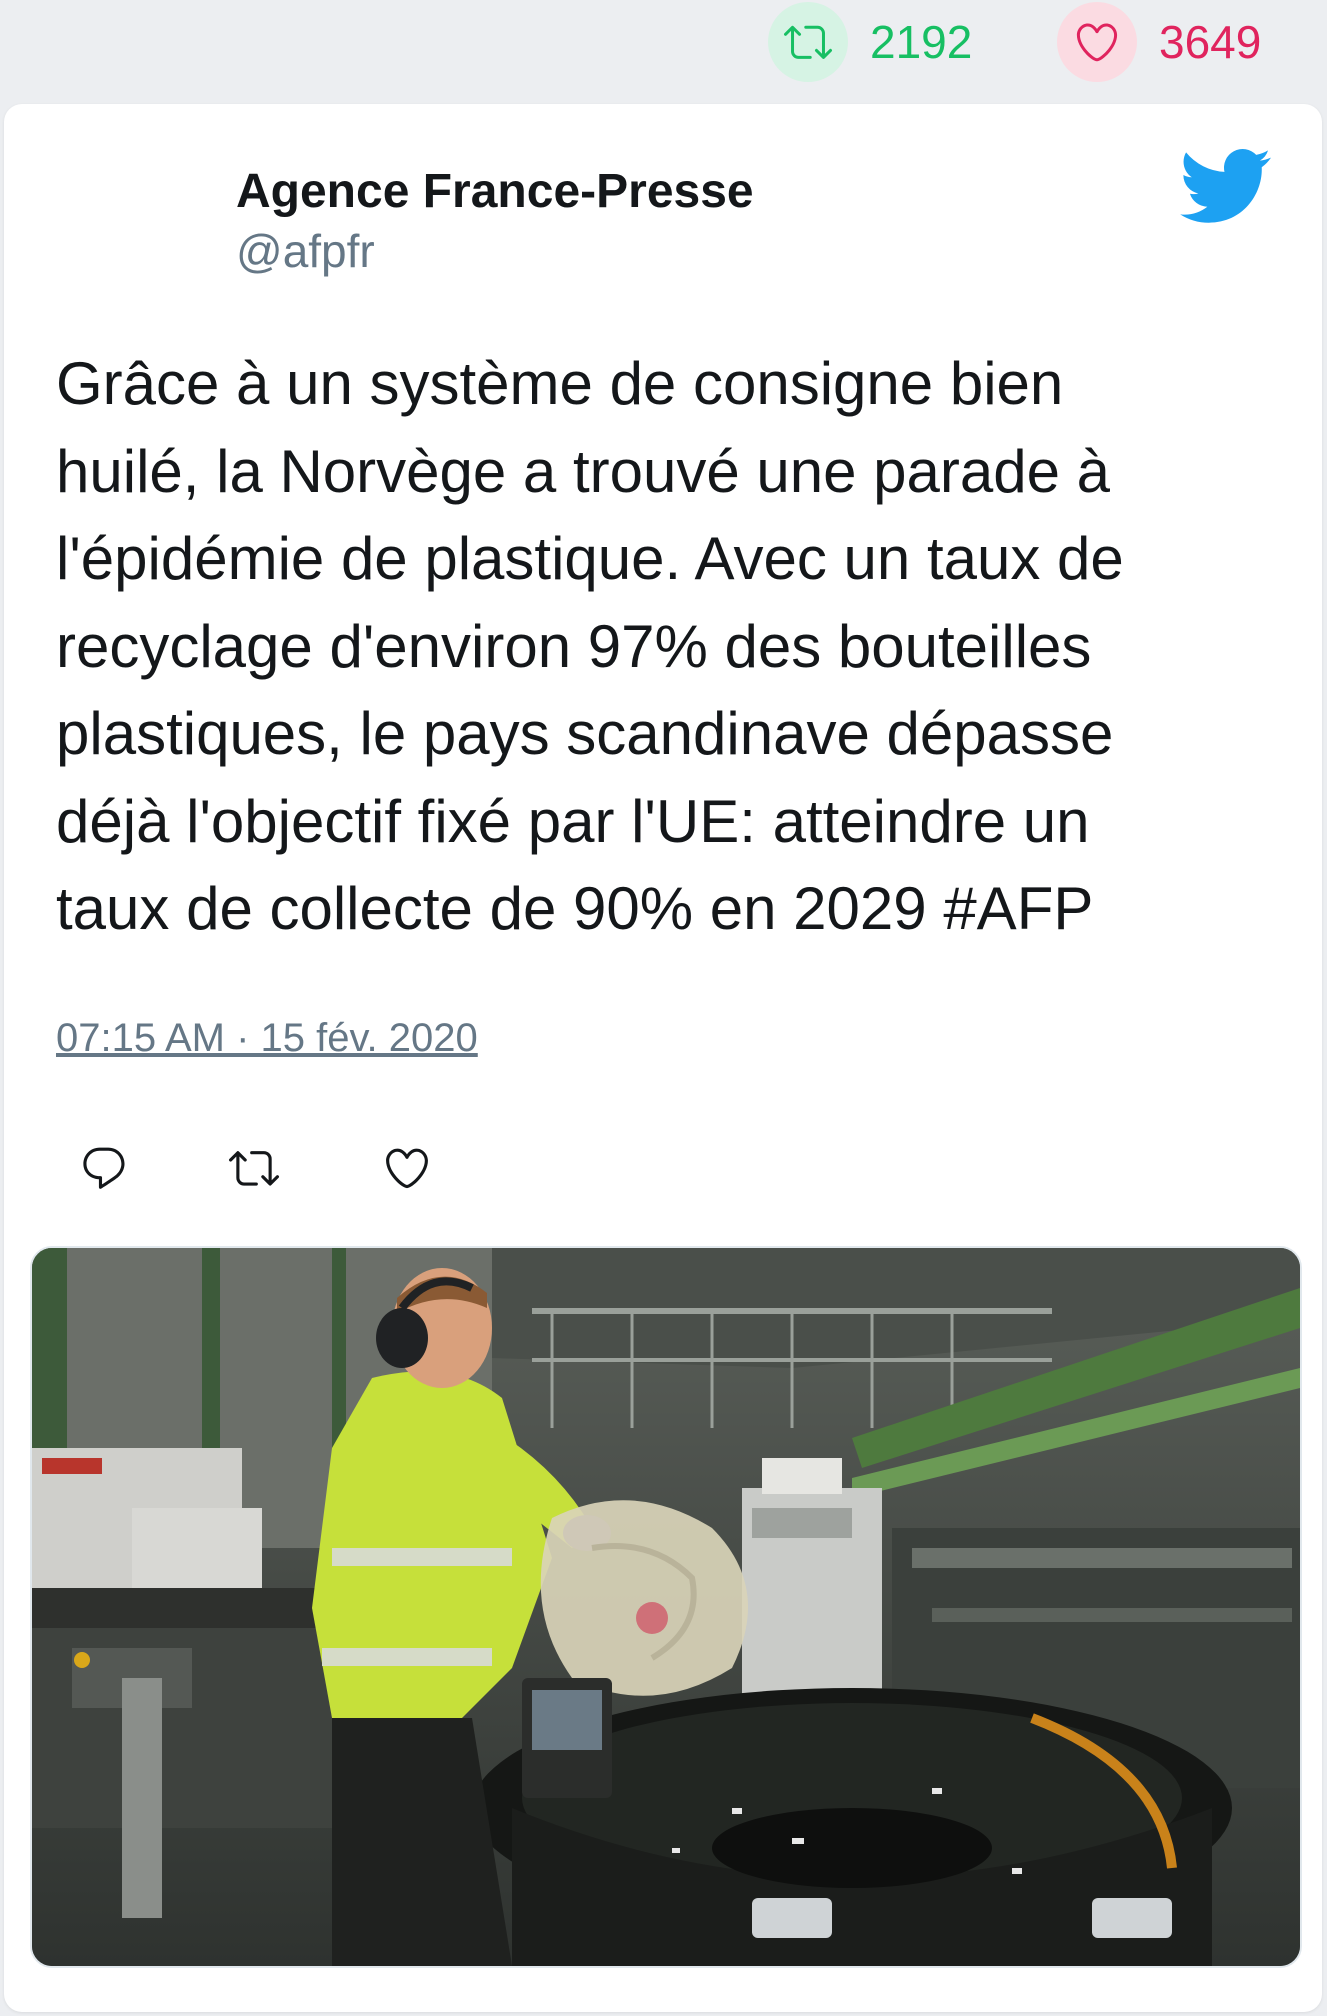 This screenshot has width=1327, height=2016. I want to click on tweet-text-line: taux de collecte de 90% en 2029 #AFP, so click(575, 908).